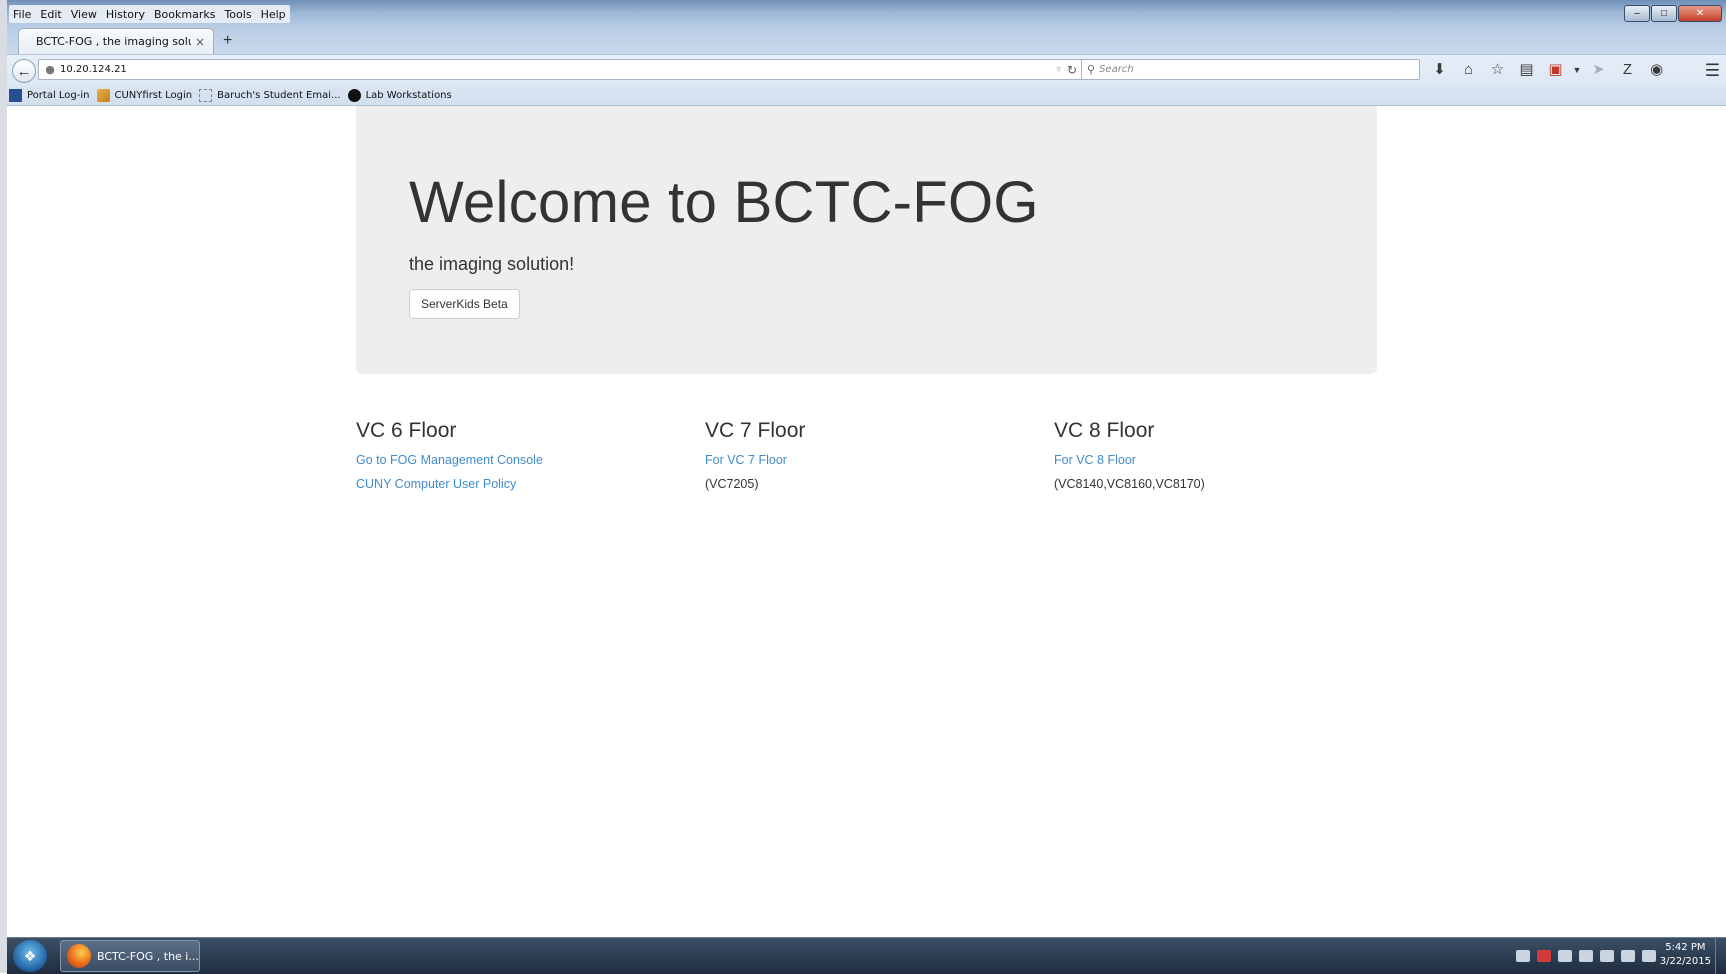 This screenshot has height=974, width=1726. Describe the element at coordinates (79, 956) in the screenshot. I see `firefox-icon` at that location.